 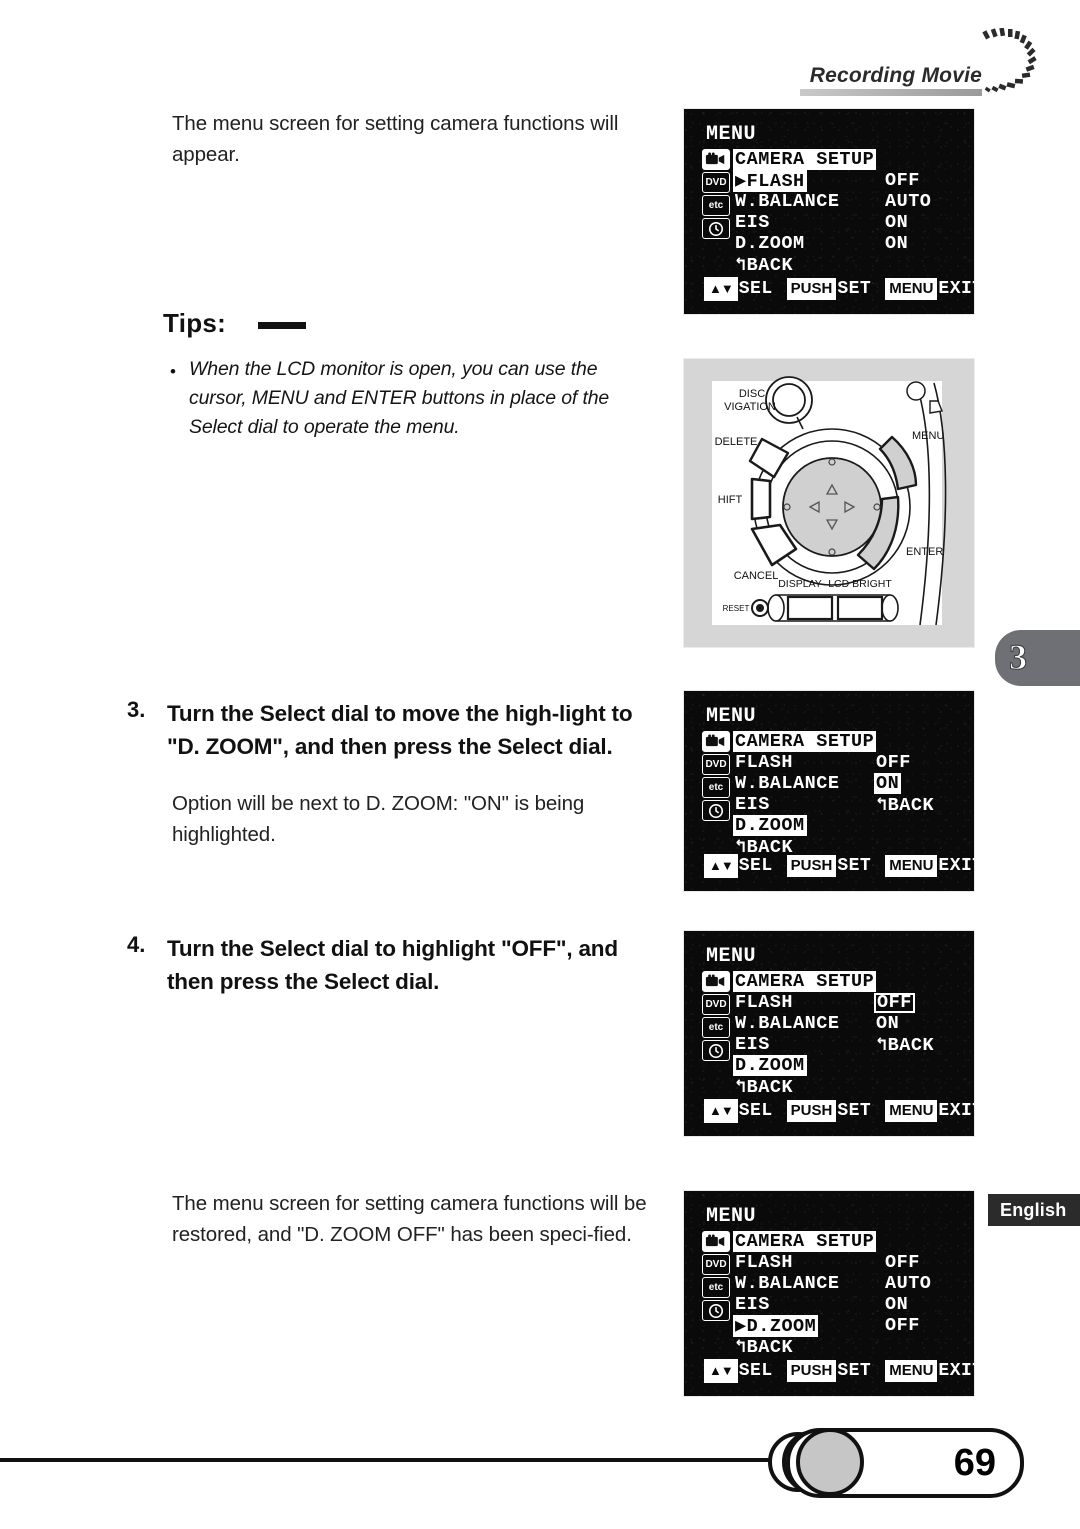 What do you see at coordinates (888, 783) in the screenshot?
I see `menu-value: ON` at bounding box center [888, 783].